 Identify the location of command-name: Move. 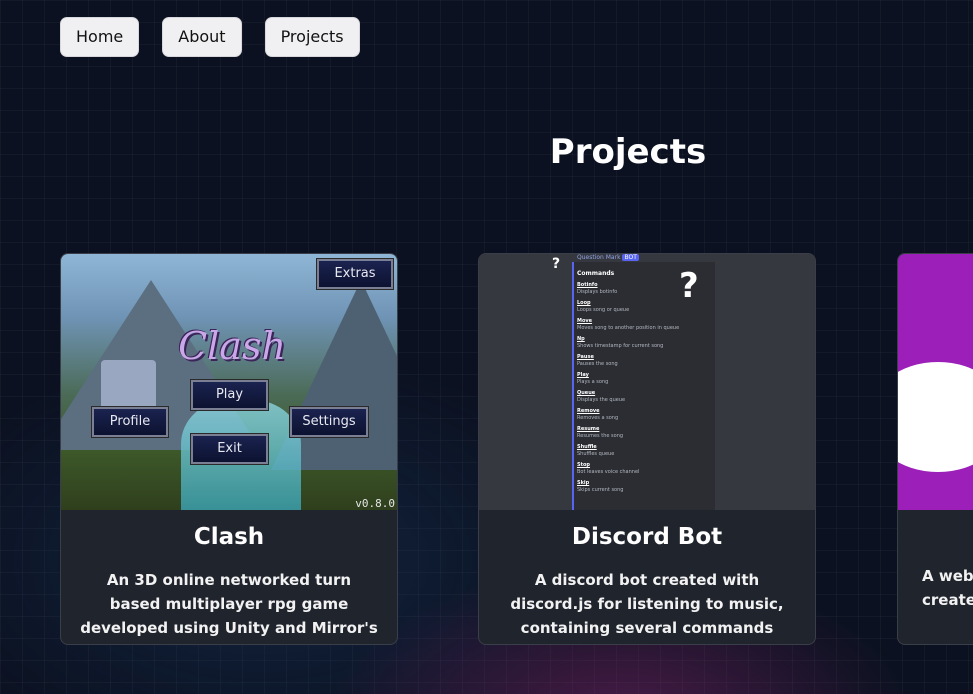
(585, 321).